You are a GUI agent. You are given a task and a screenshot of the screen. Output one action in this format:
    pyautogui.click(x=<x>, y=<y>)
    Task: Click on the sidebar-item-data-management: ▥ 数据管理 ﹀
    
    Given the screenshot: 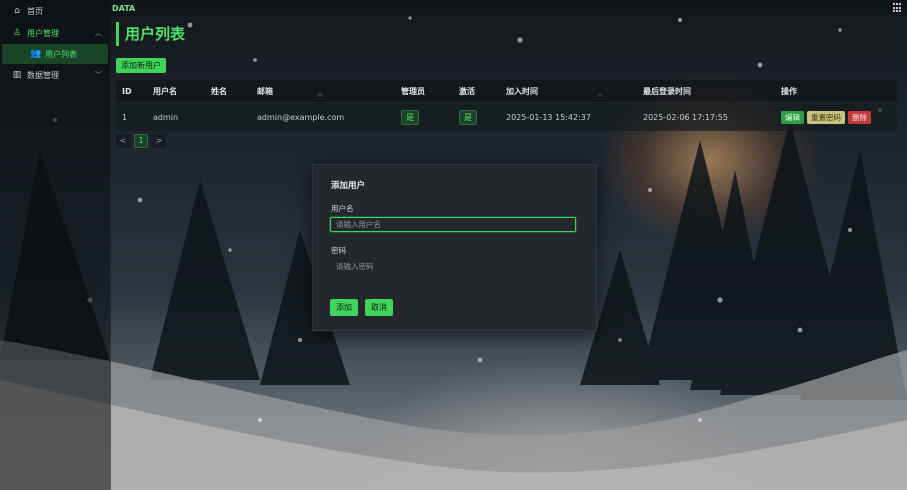 What is the action you would take?
    pyautogui.click(x=55, y=75)
    